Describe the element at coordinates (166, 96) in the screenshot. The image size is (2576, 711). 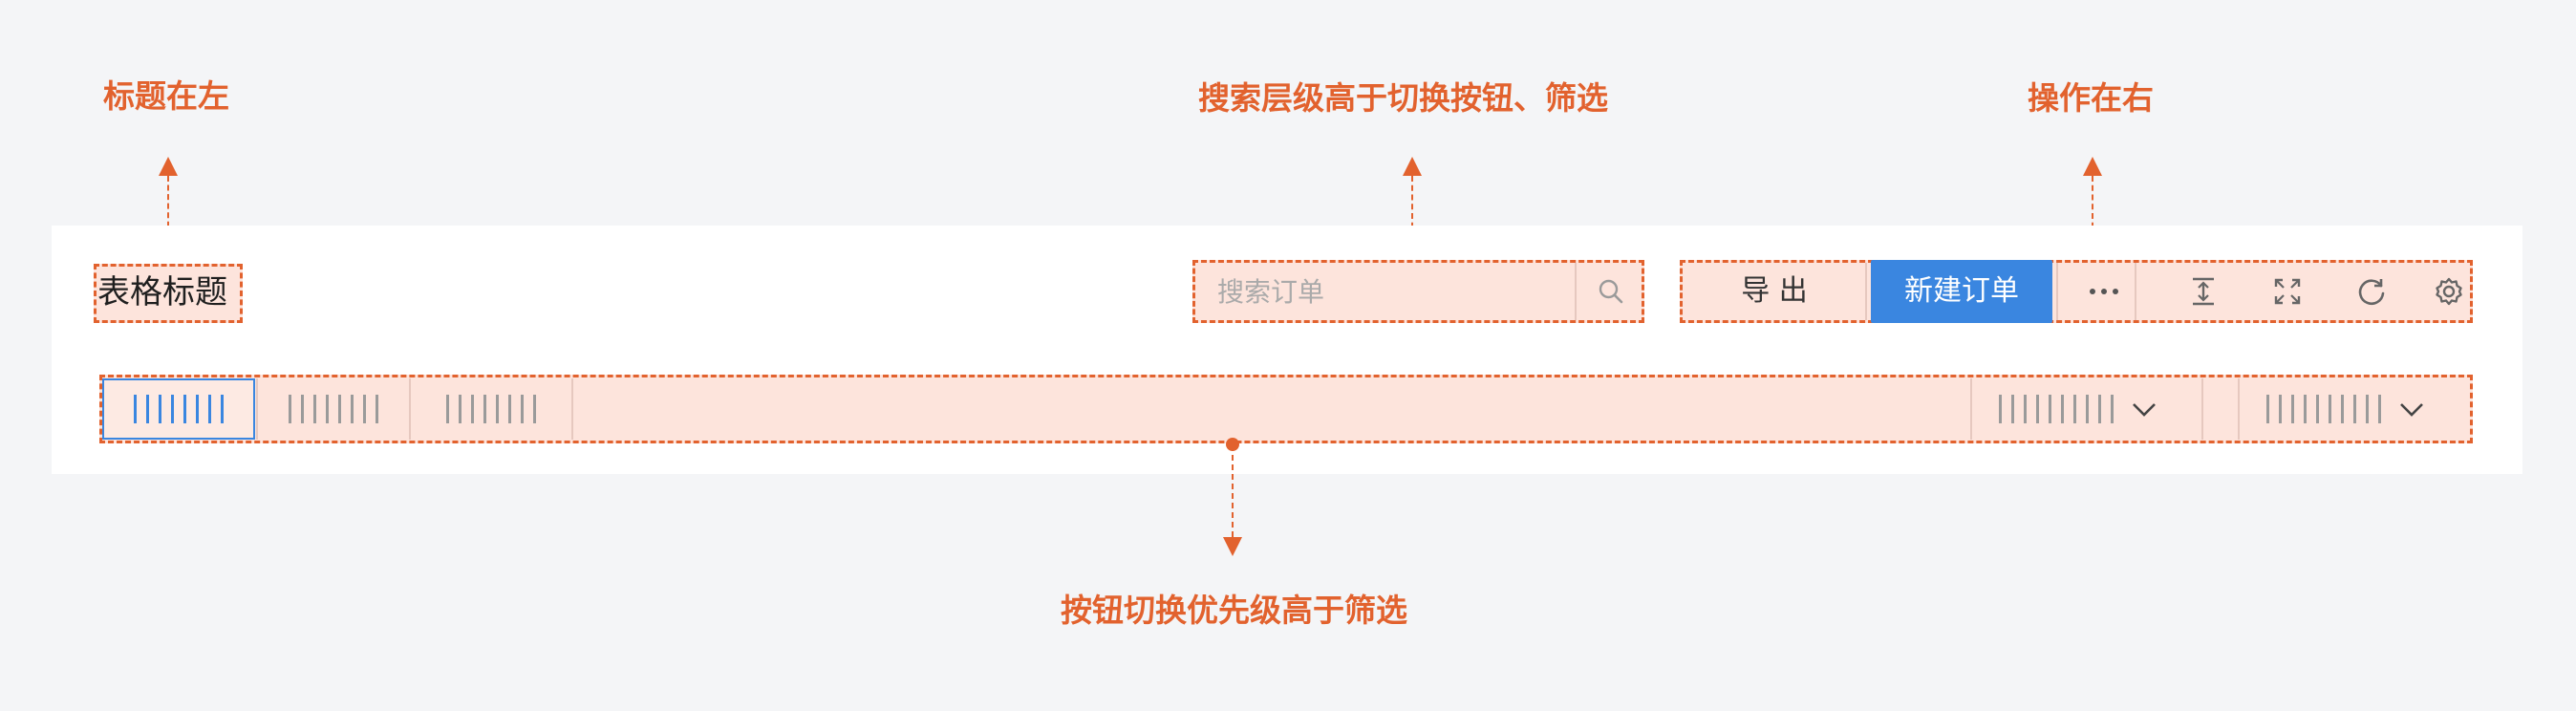
I see `annotation-title-left: 标题在左` at that location.